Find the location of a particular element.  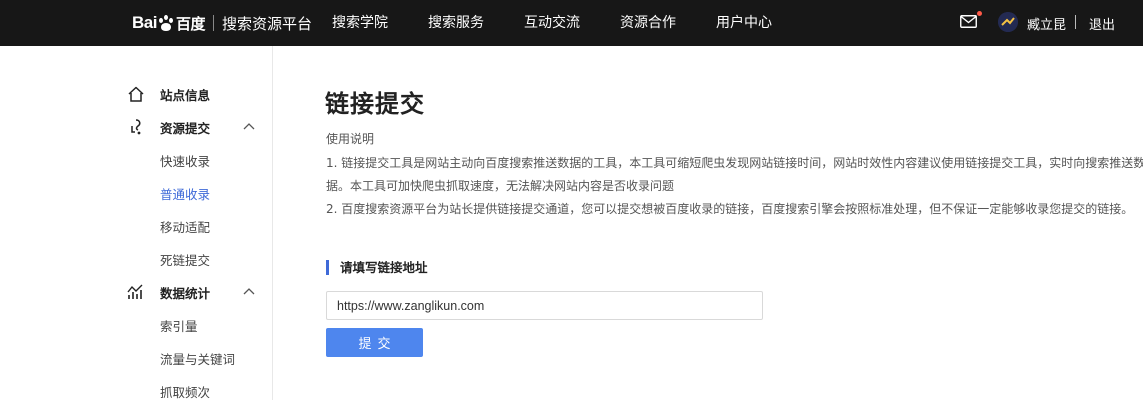

avatar is located at coordinates (1008, 22).